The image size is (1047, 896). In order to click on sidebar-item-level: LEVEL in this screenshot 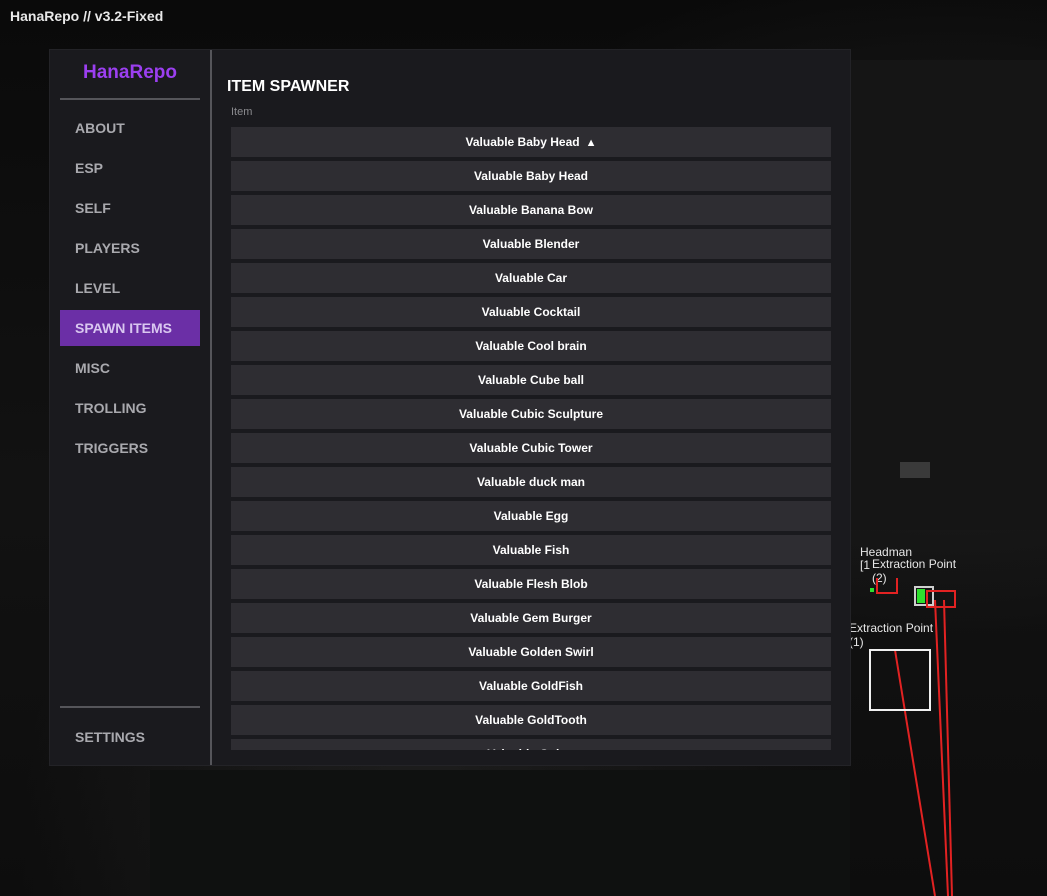, I will do `click(130, 288)`.